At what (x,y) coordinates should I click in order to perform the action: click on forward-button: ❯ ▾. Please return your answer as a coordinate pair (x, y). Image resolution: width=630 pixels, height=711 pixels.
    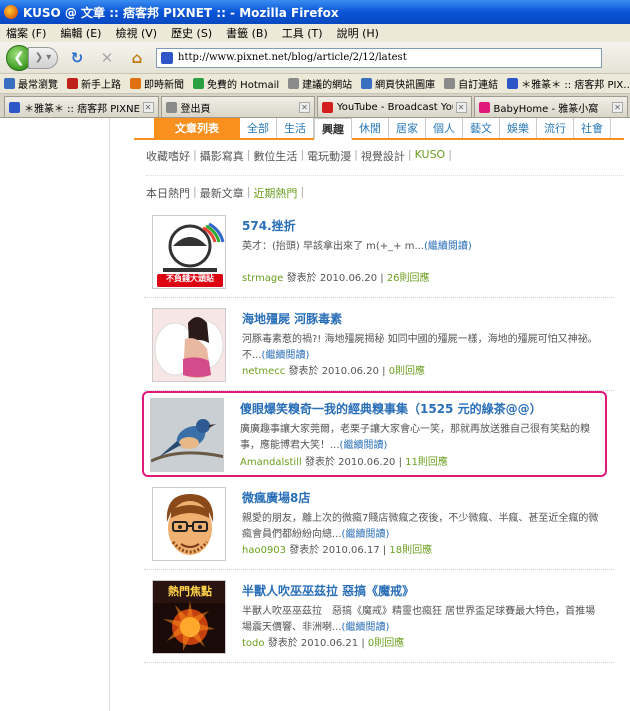
    Looking at the image, I should click on (43, 57).